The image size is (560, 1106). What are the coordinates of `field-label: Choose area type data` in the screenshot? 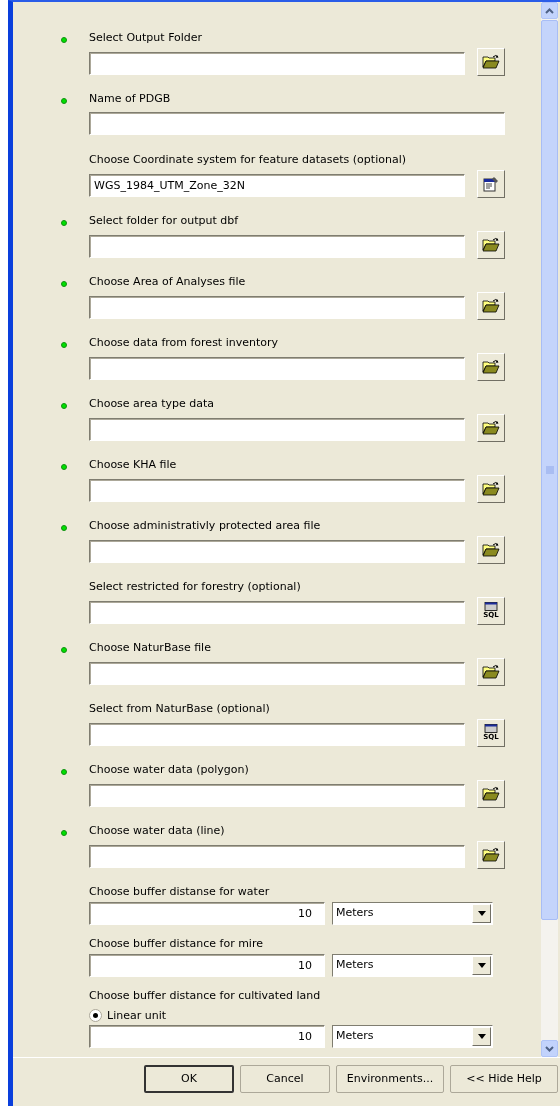 It's located at (151, 403).